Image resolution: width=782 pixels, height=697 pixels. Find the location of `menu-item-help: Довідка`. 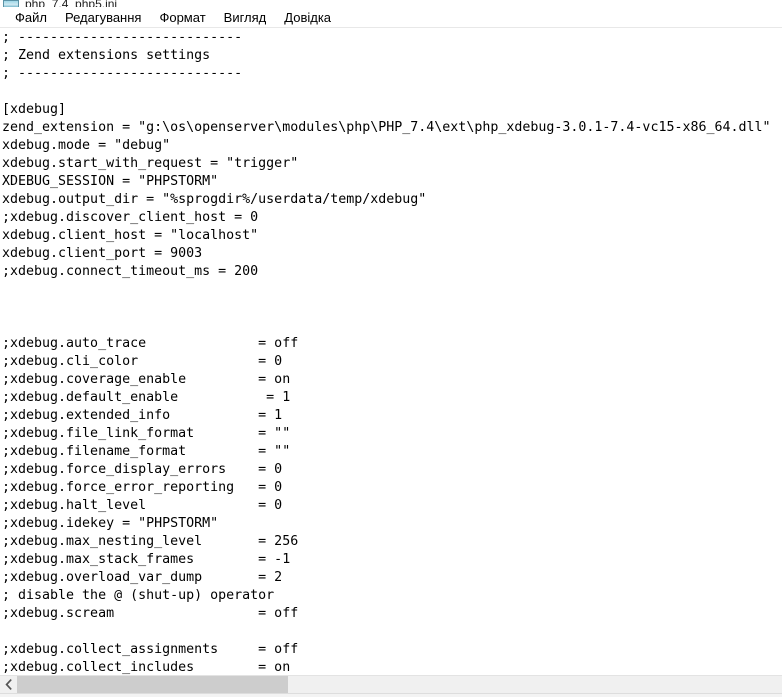

menu-item-help: Довідка is located at coordinates (307, 17).